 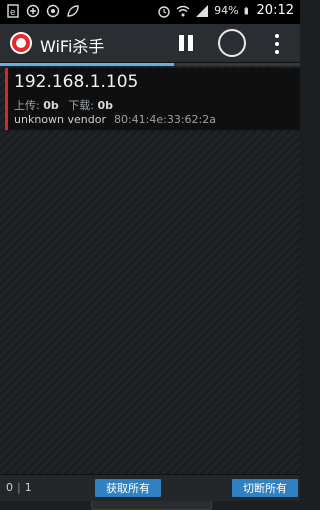 What do you see at coordinates (72, 46) in the screenshot?
I see `app-title: WiFi杀手` at bounding box center [72, 46].